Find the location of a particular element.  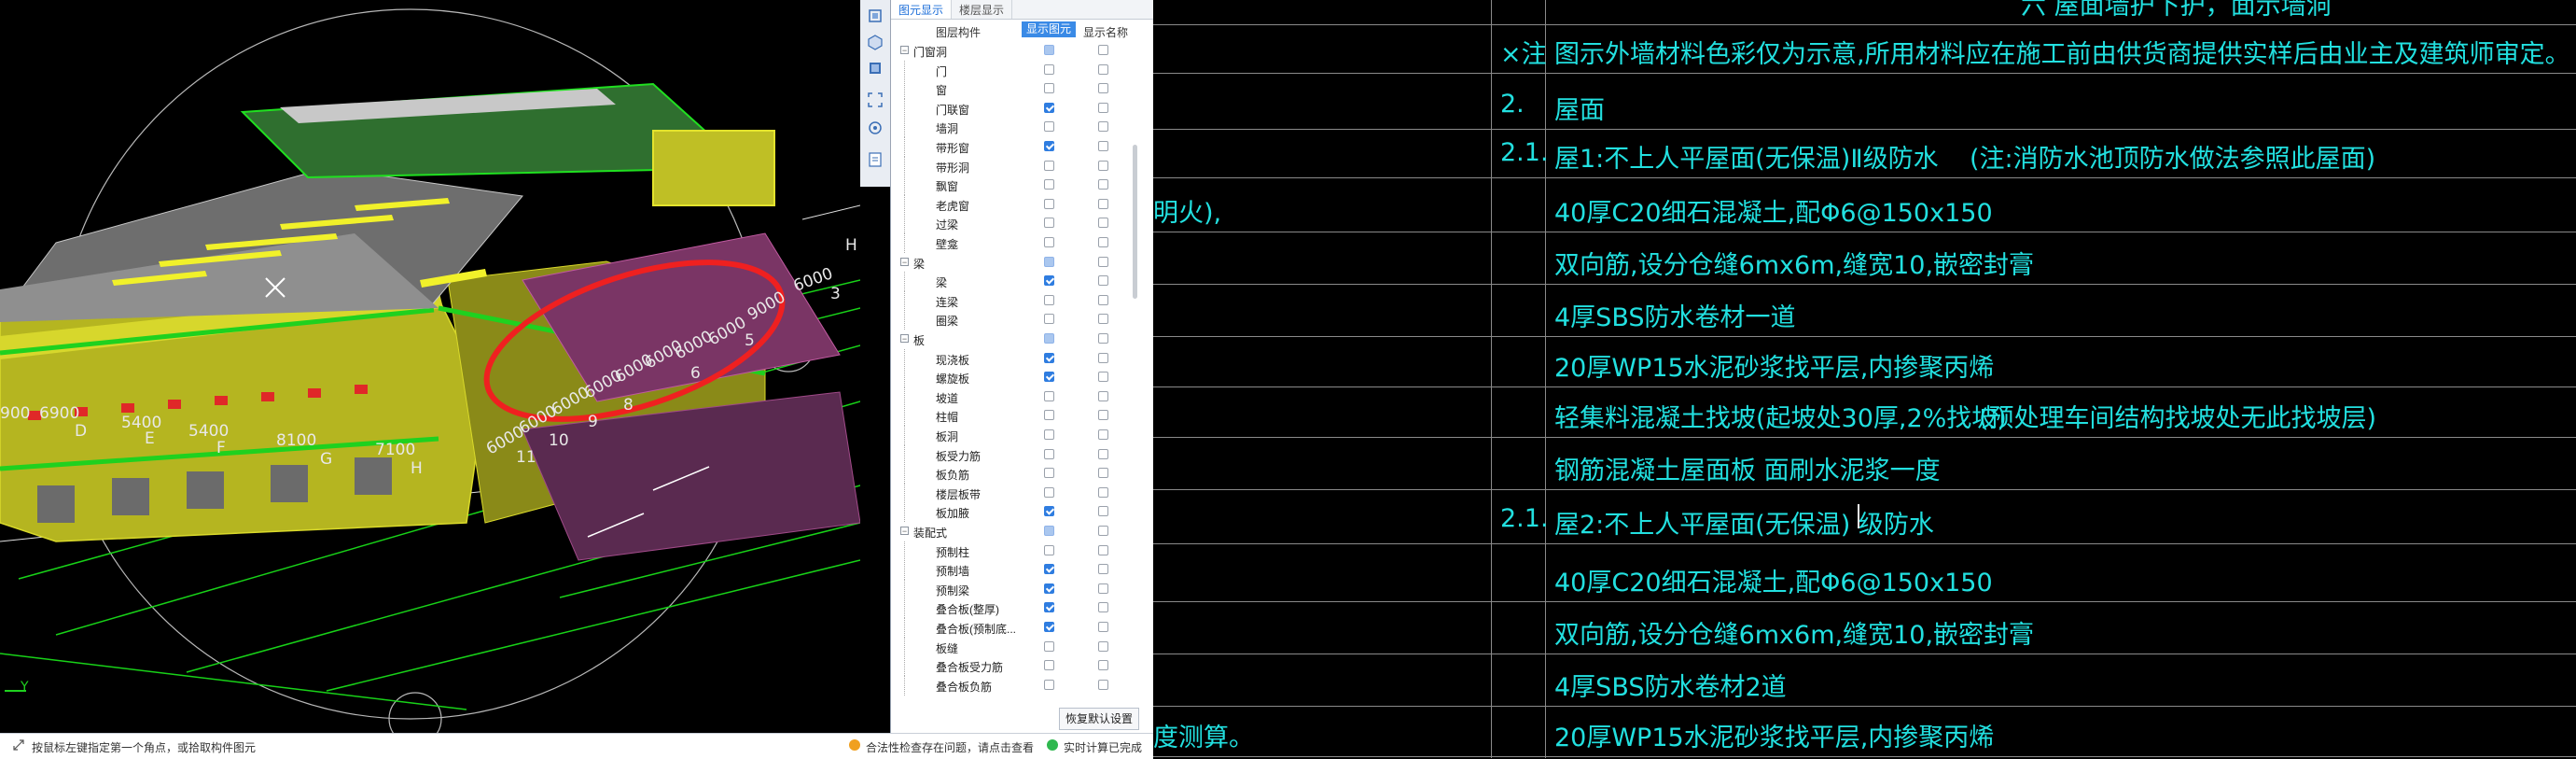

layers-icon is located at coordinates (875, 16).